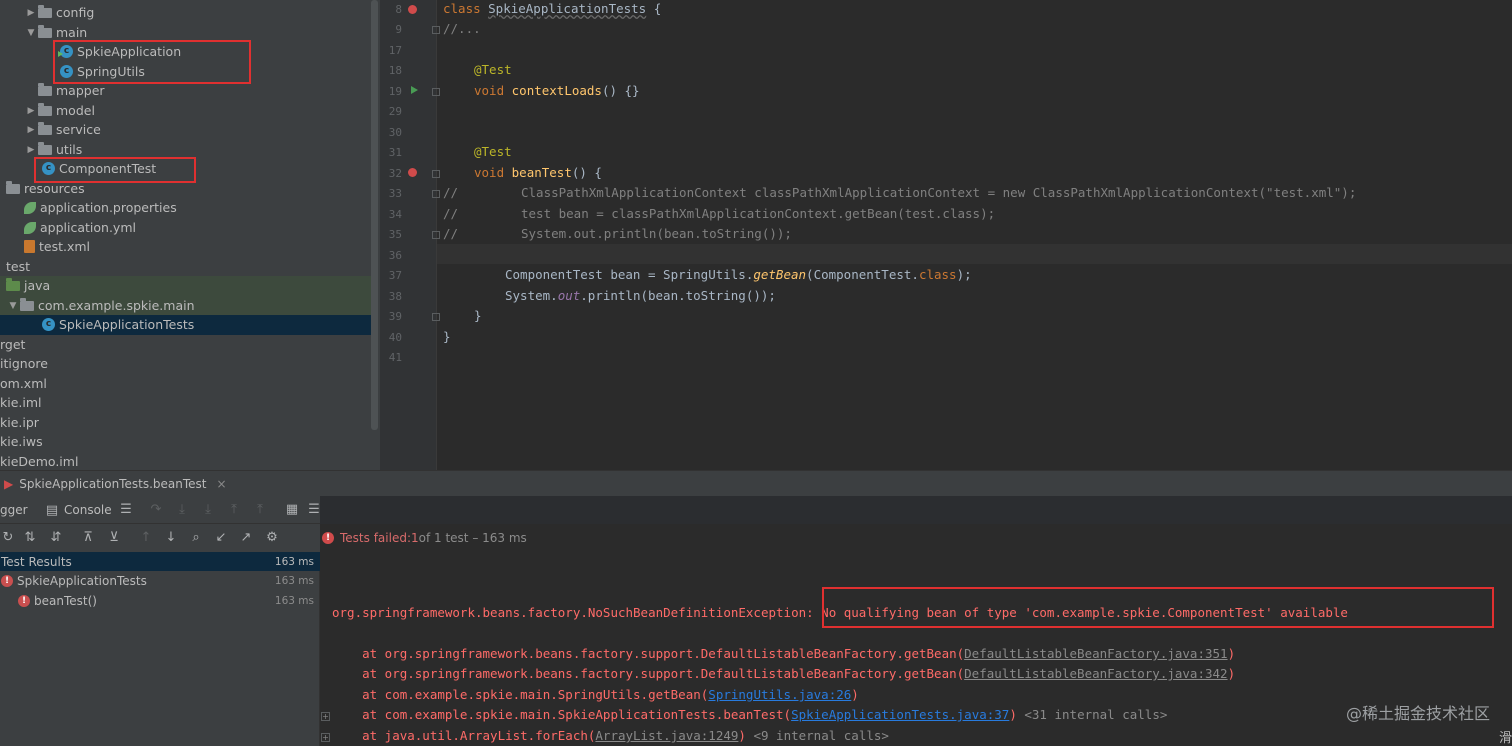  Describe the element at coordinates (314, 510) in the screenshot. I see `trace-icon: ☰` at that location.